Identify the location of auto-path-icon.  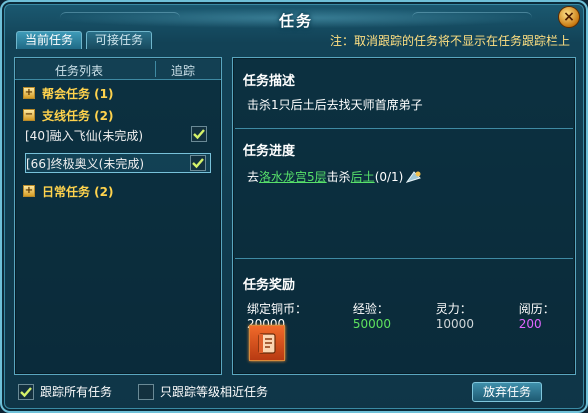
(414, 177).